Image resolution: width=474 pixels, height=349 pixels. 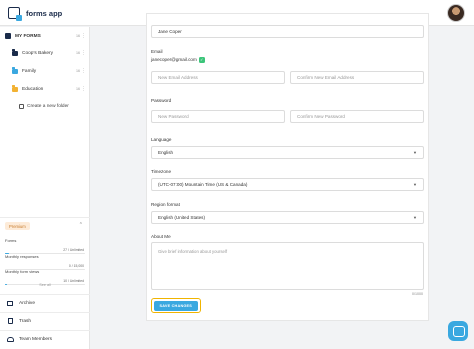 I want to click on sidebar-item-label: Coop's Bakery, so click(x=38, y=53).